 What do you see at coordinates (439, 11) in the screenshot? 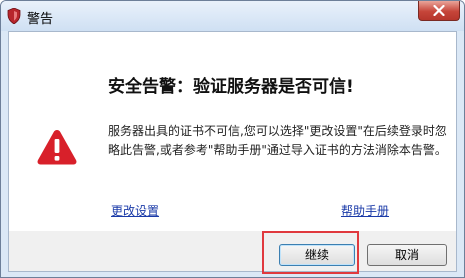
I see `close-button` at bounding box center [439, 11].